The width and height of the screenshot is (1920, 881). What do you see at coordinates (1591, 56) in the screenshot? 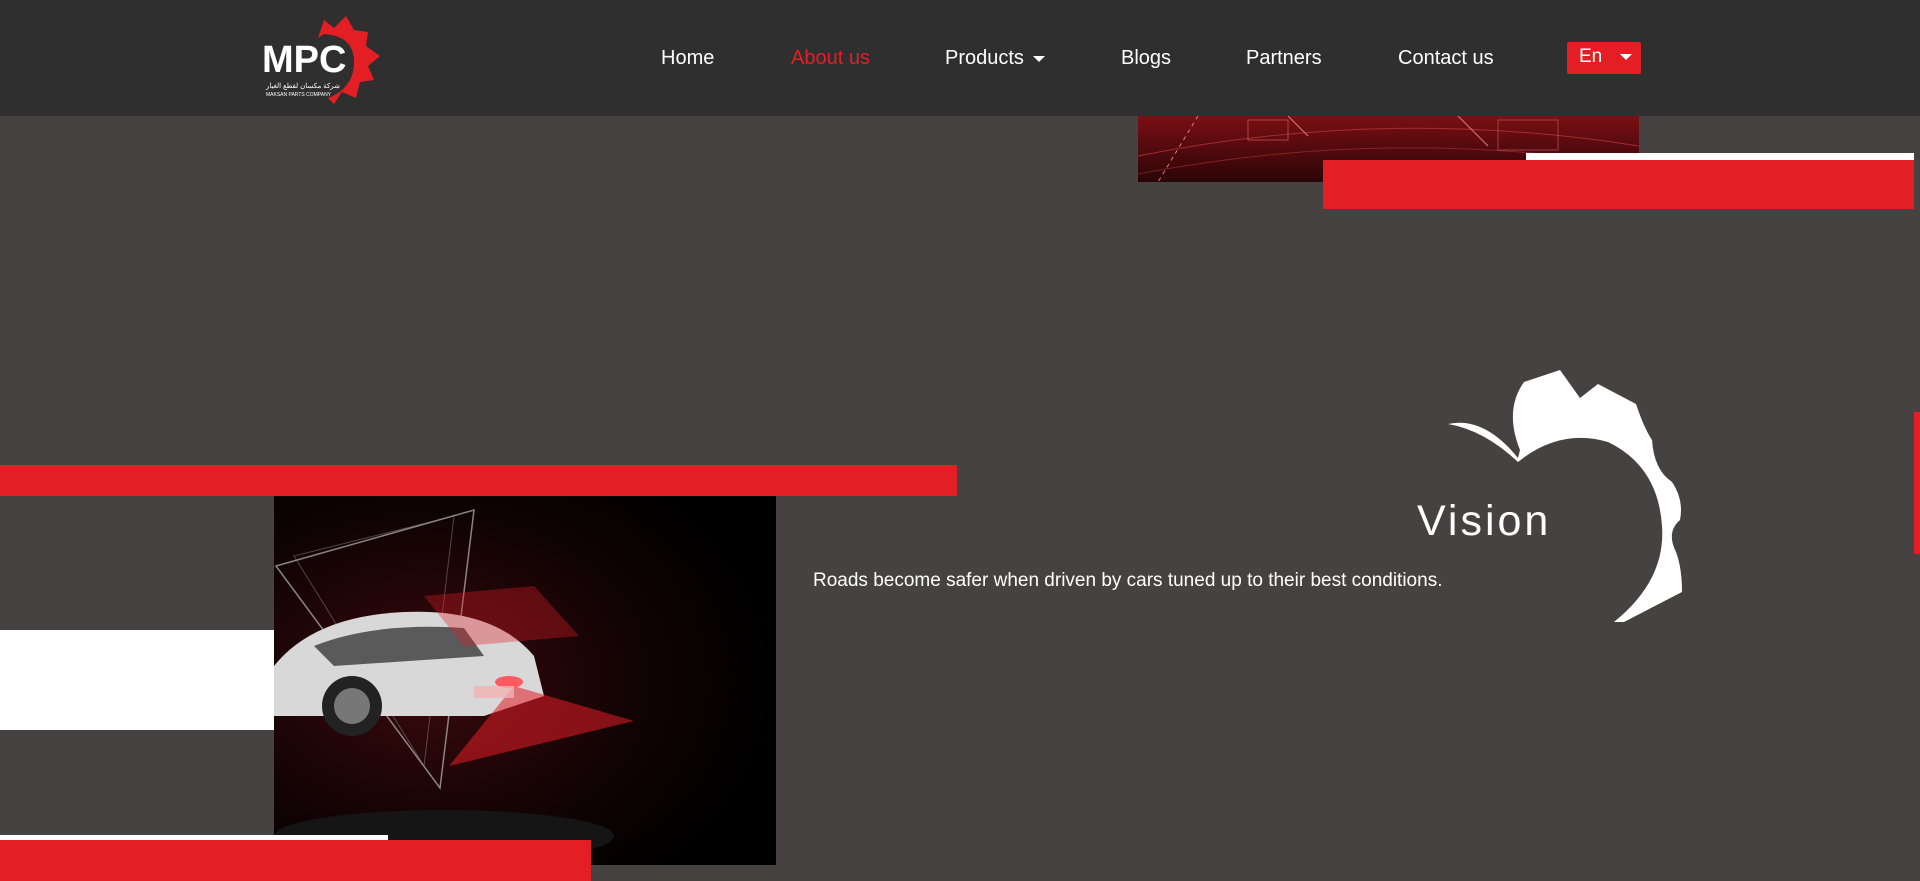
I see `language-label: En` at bounding box center [1591, 56].